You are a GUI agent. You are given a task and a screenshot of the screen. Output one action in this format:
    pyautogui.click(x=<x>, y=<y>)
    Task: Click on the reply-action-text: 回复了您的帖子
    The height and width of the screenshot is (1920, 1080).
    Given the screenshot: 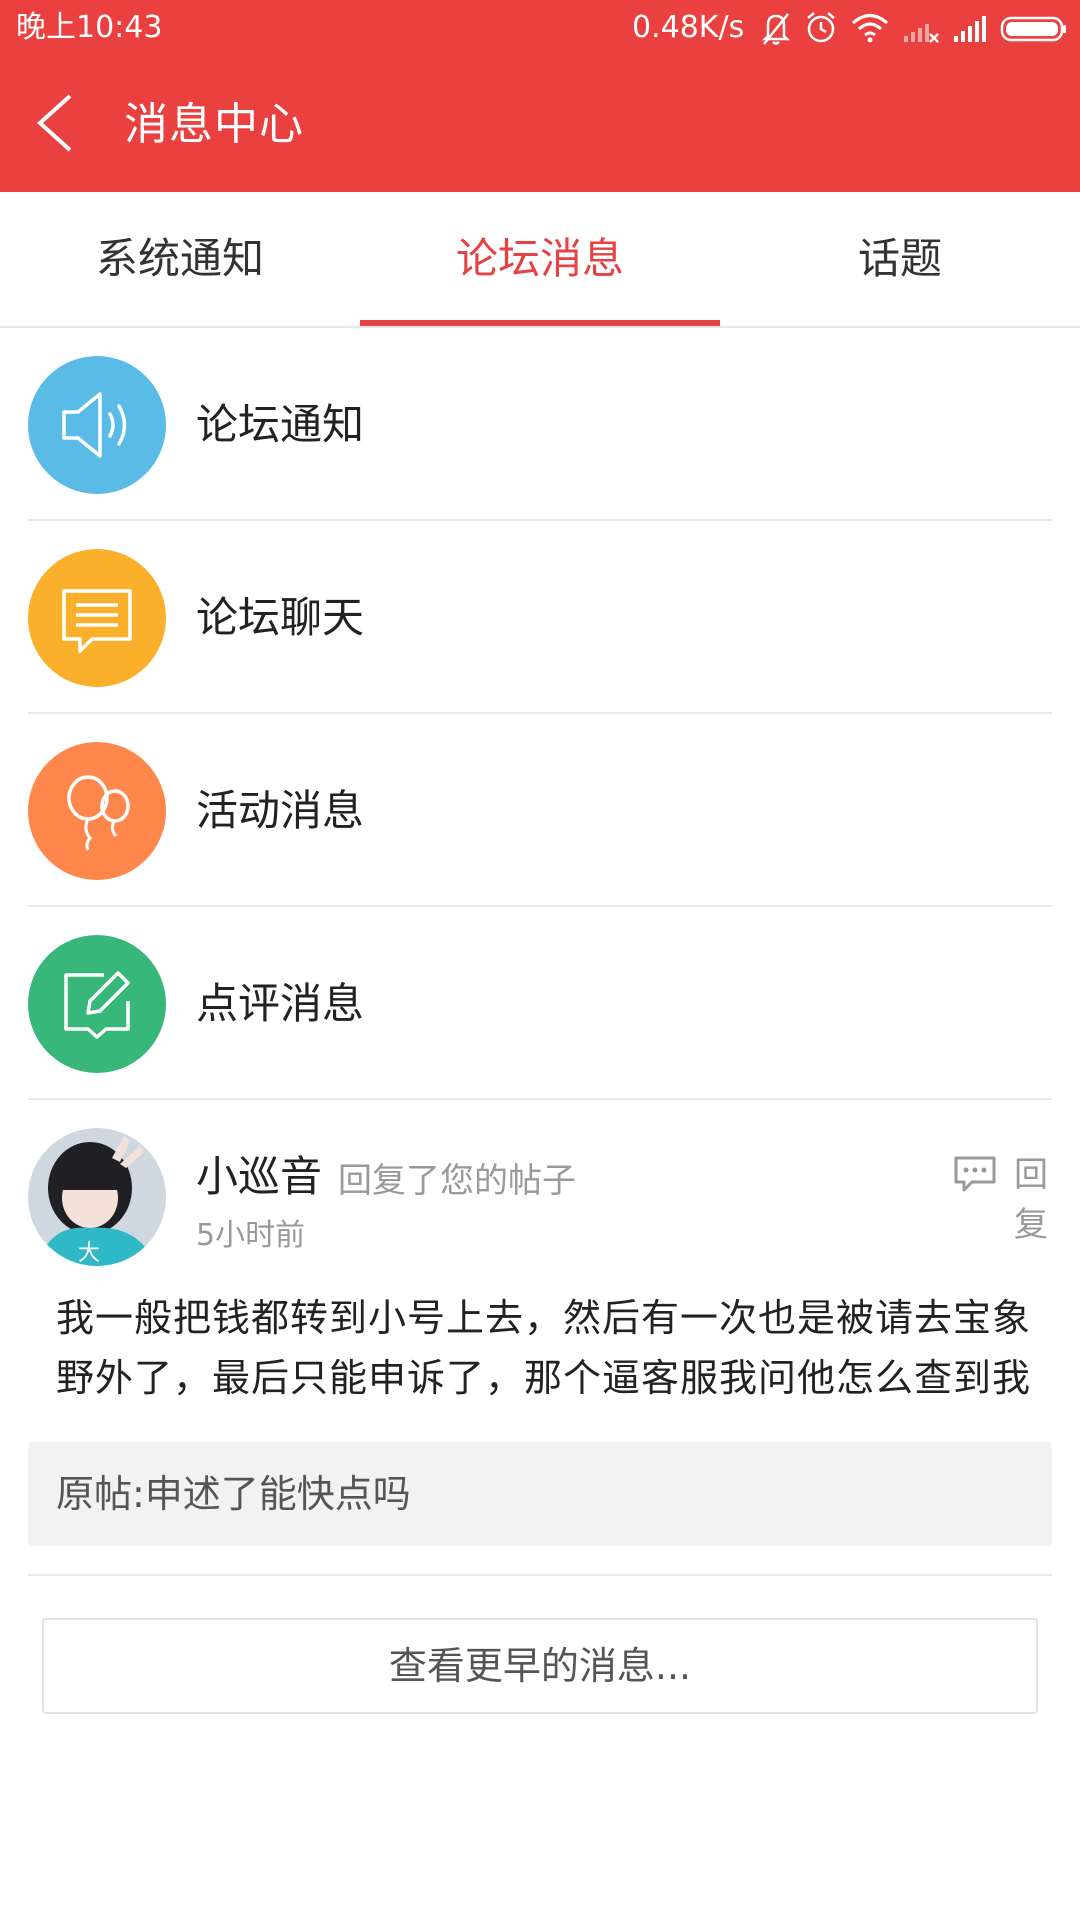 What is the action you would take?
    pyautogui.click(x=457, y=1181)
    